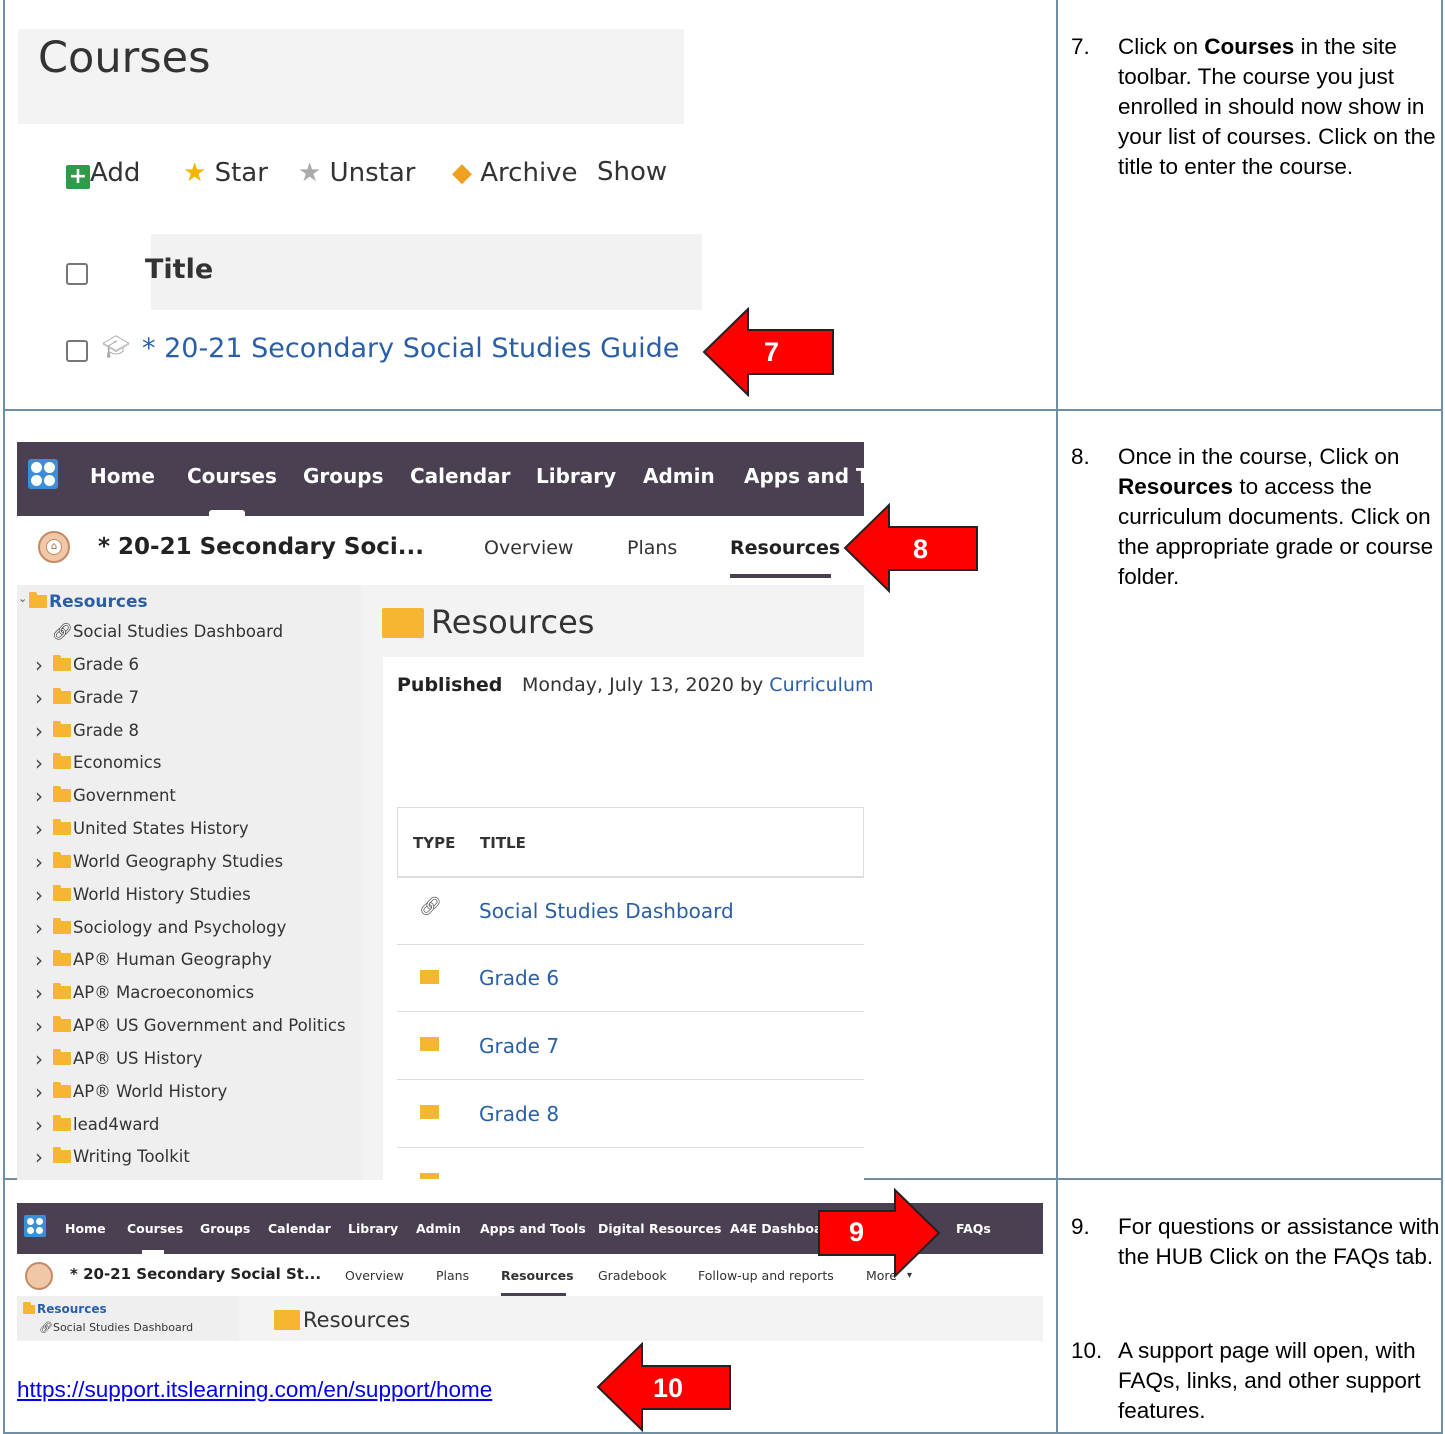  Describe the element at coordinates (121, 1156) in the screenshot. I see `tree-folder-item: Writing Toolkit` at that location.